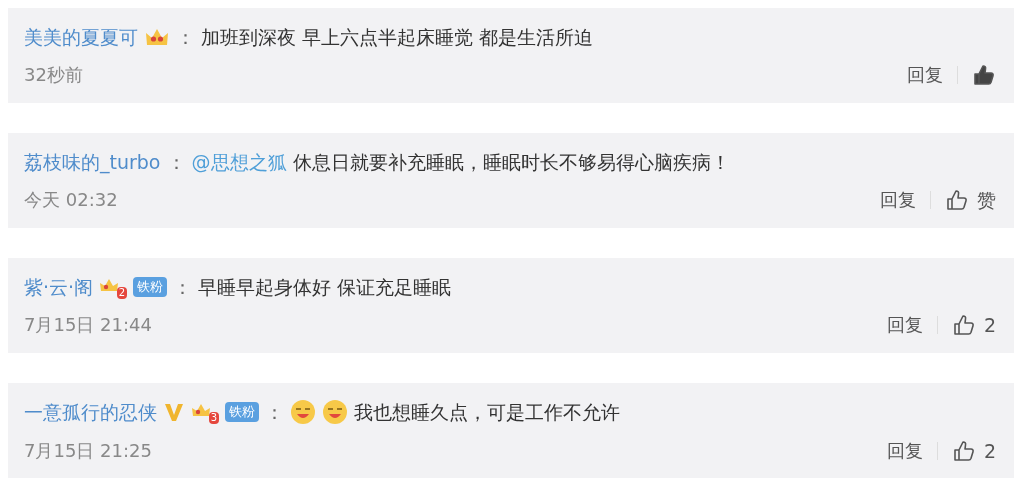 Image resolution: width=1022 pixels, height=482 pixels. What do you see at coordinates (122, 292) in the screenshot?
I see `level-number: 2` at bounding box center [122, 292].